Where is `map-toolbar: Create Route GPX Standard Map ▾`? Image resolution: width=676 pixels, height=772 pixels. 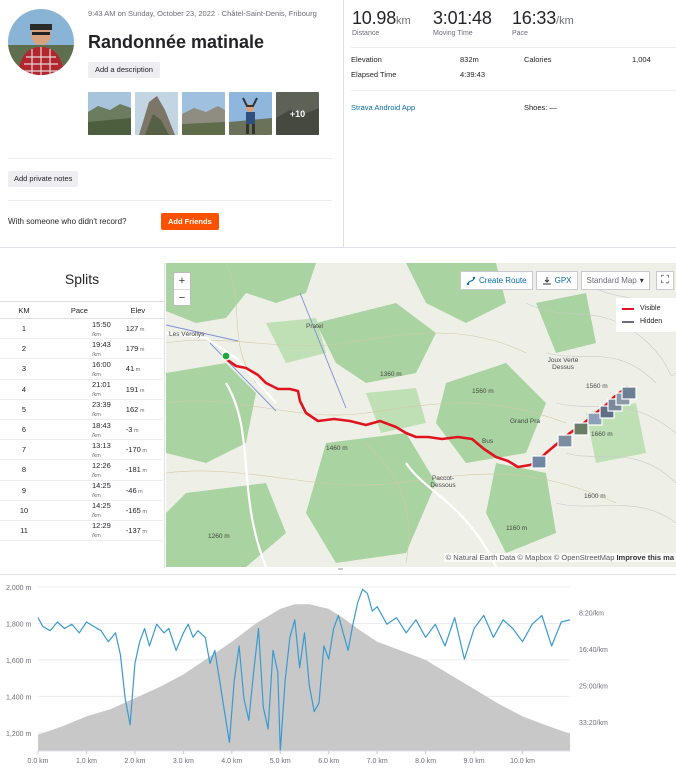
map-toolbar: Create Route GPX Standard Map ▾ is located at coordinates (555, 280).